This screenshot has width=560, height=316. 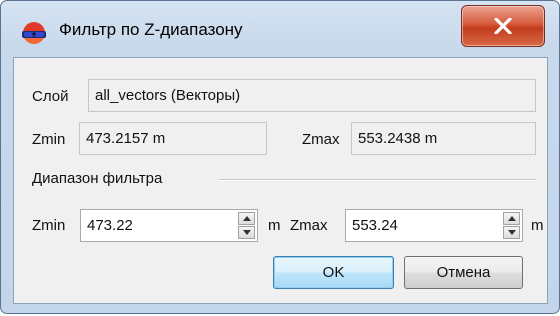 I want to click on zmin-decrement-button, so click(x=246, y=232).